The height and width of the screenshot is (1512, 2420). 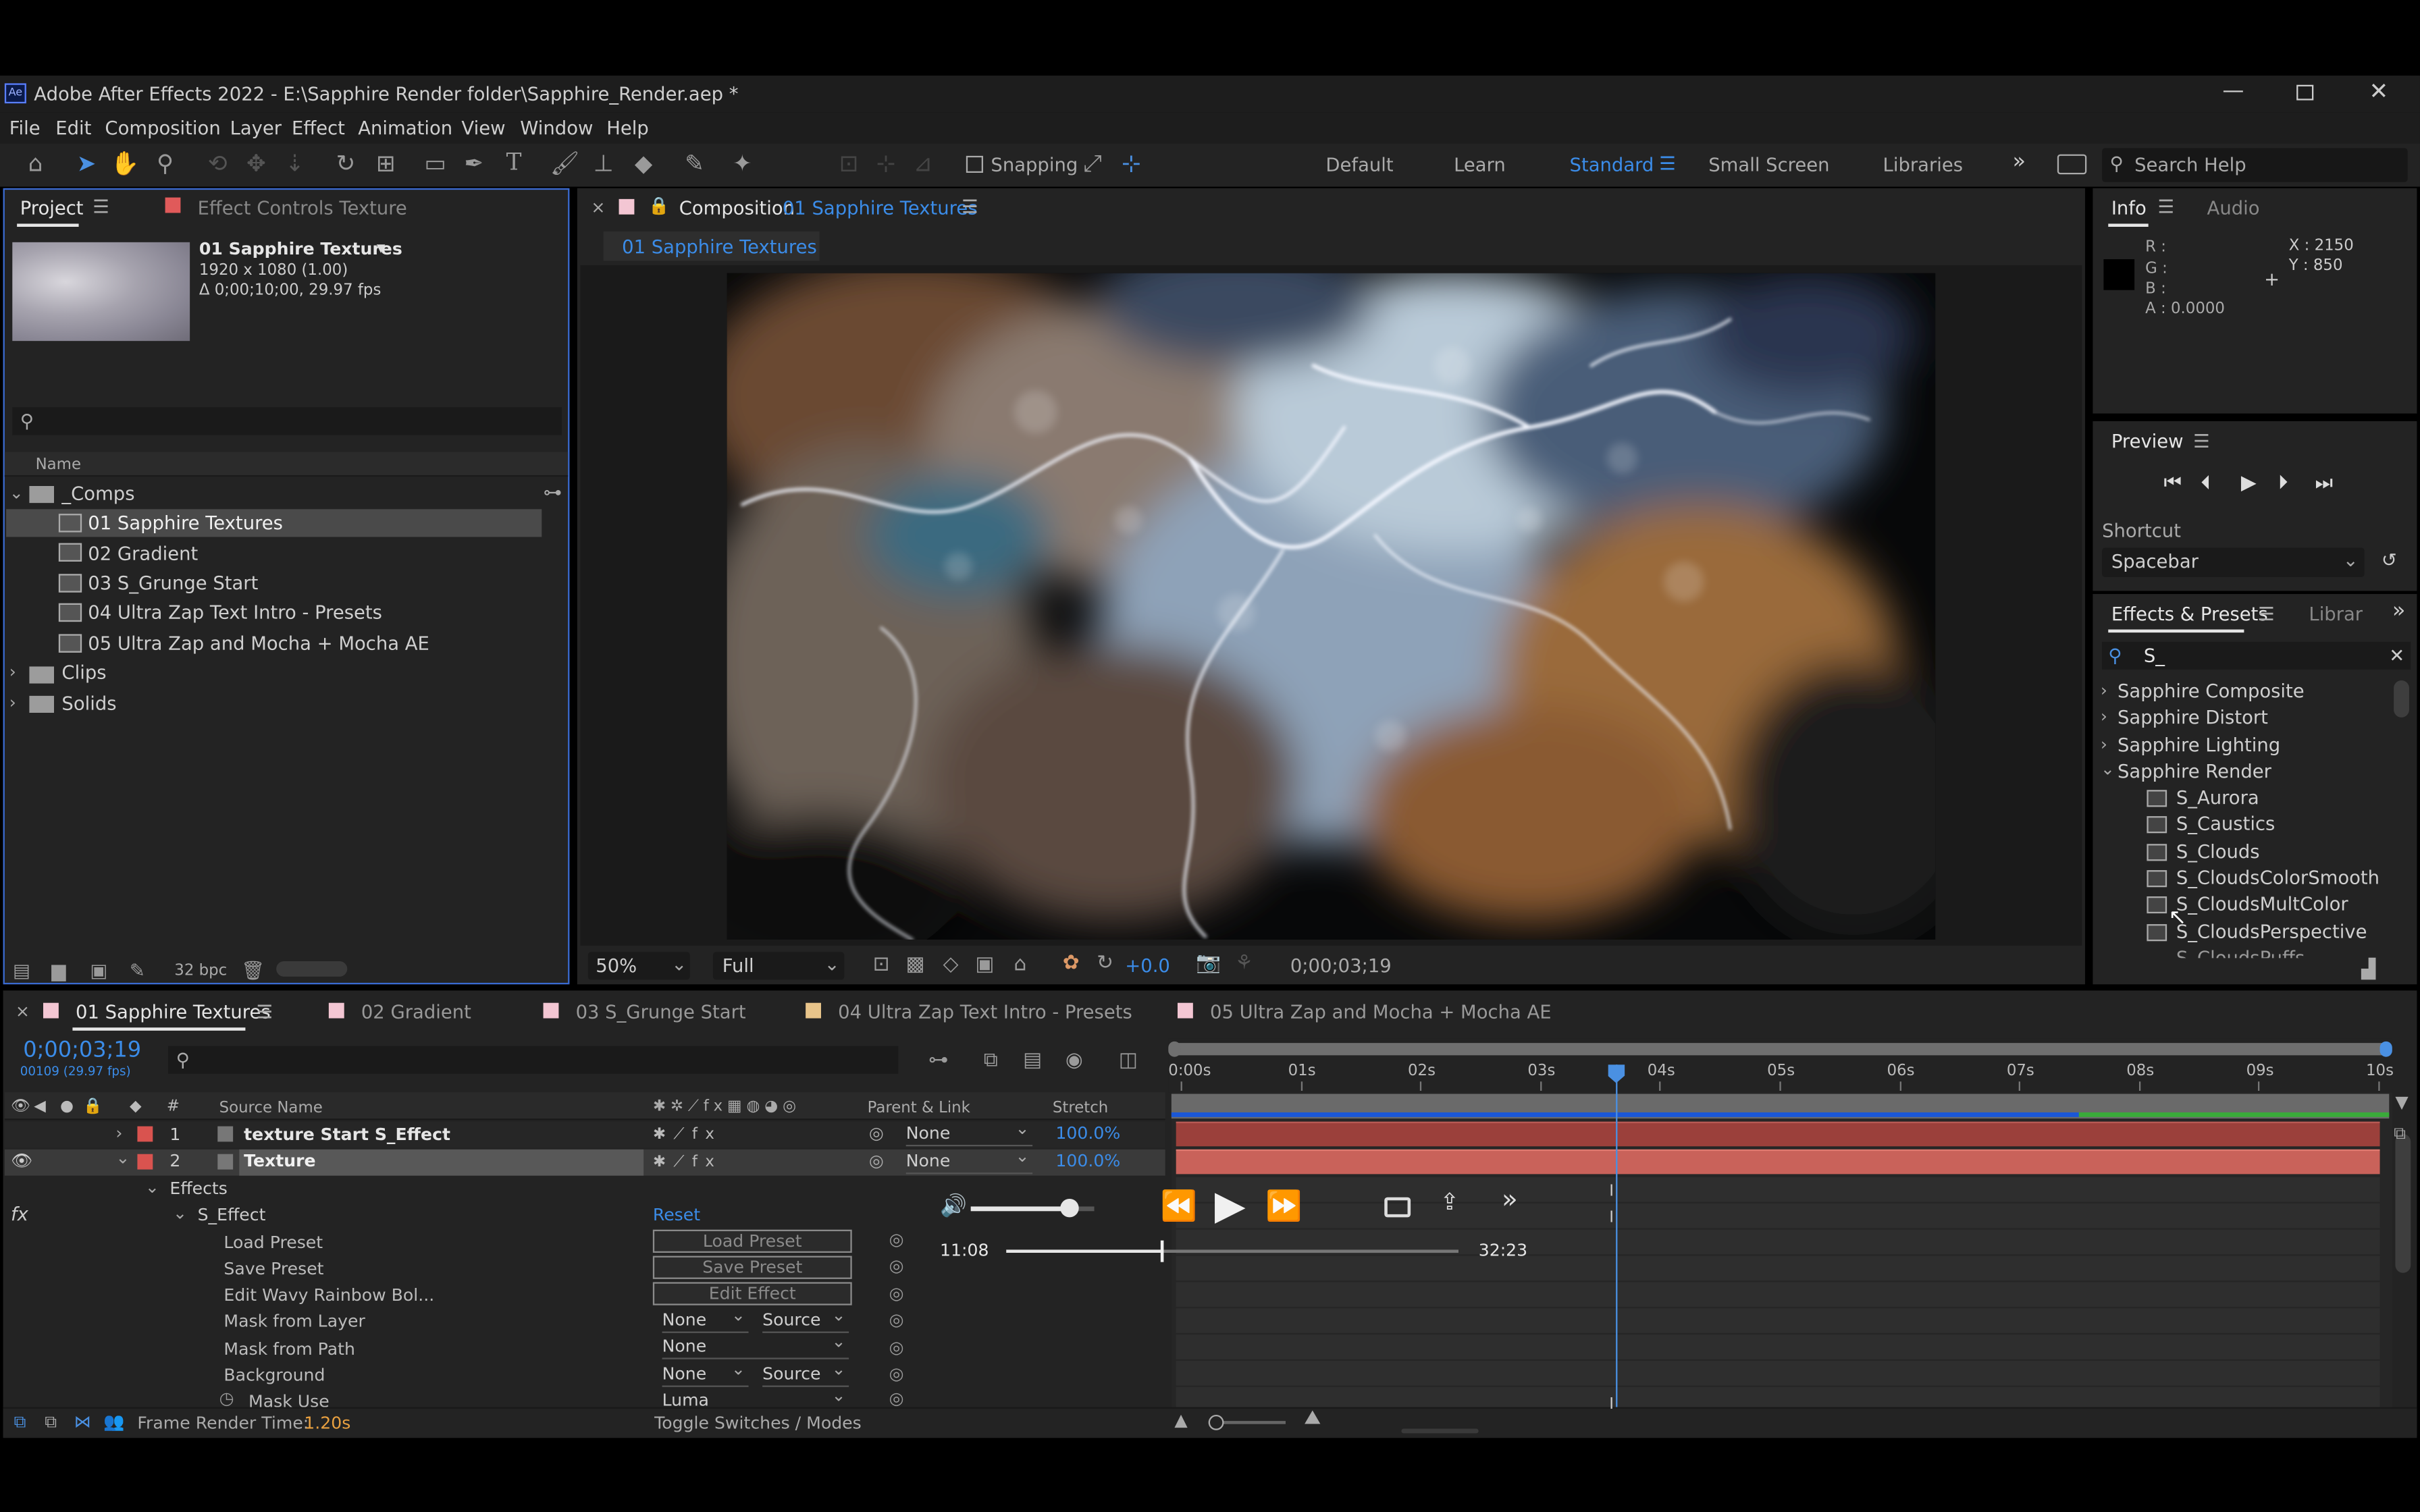 What do you see at coordinates (200, 972) in the screenshot?
I see `bpc-label: 32 bpc` at bounding box center [200, 972].